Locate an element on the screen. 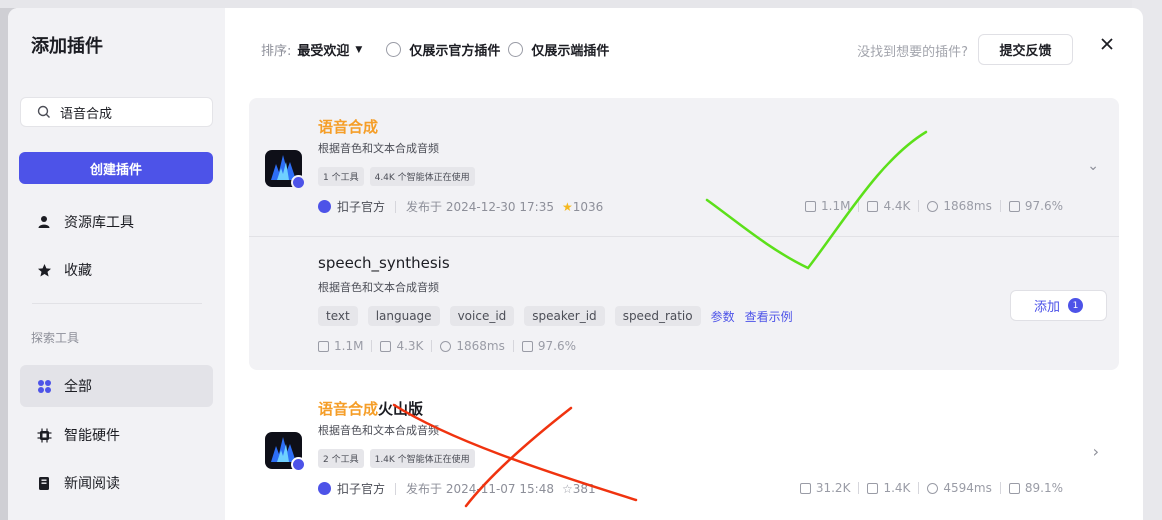  tool-count-tag: 2 个工具 is located at coordinates (341, 458).